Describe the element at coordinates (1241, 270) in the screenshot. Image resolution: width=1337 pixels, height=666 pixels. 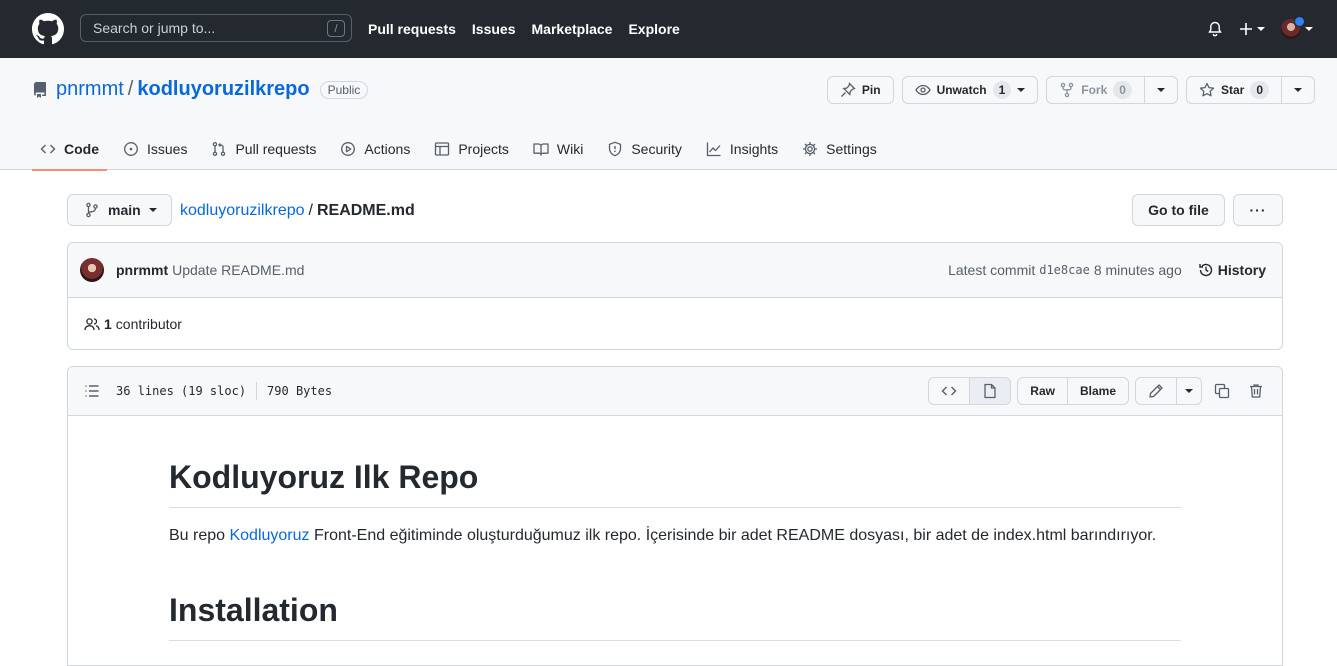
I see `history-label: History` at that location.